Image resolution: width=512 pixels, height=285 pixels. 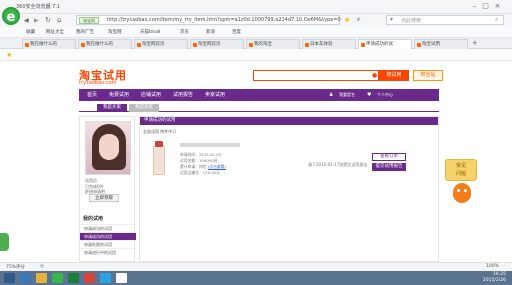 What do you see at coordinates (374, 75) in the screenshot?
I see `mic-icon: ●` at bounding box center [374, 75].